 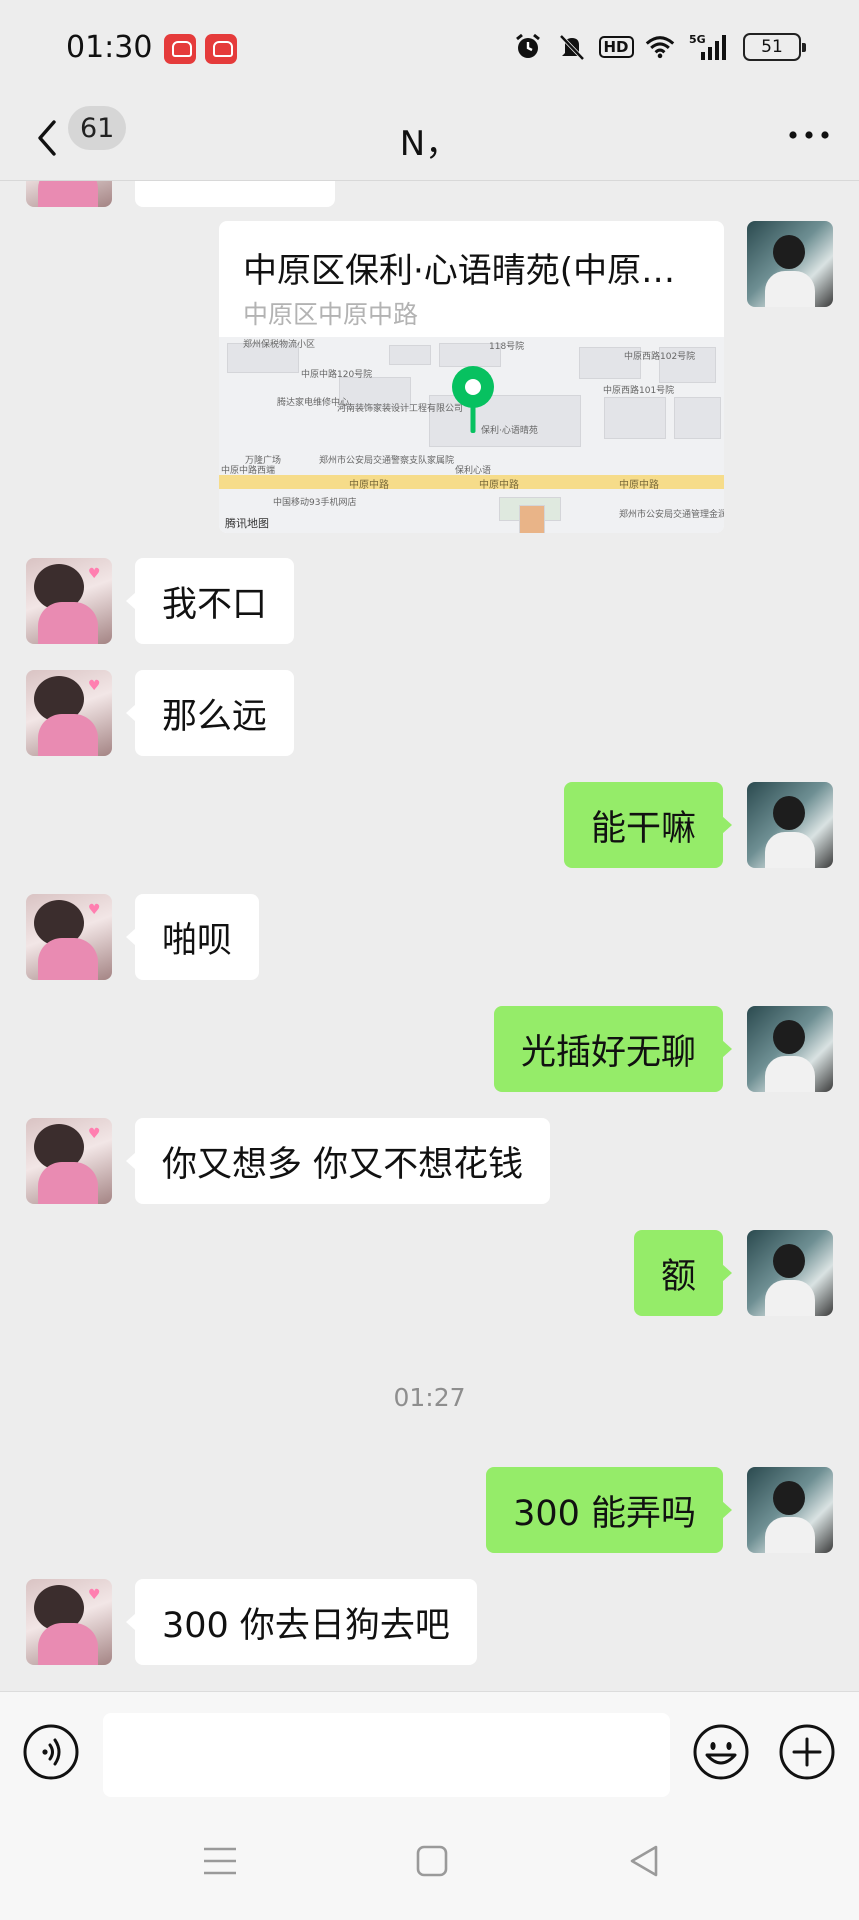 What do you see at coordinates (807, 1752) in the screenshot?
I see `plus-icon` at bounding box center [807, 1752].